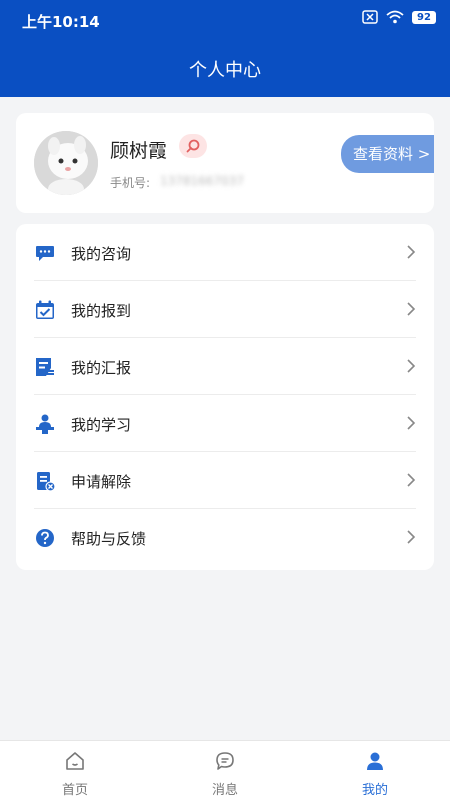 This screenshot has height=800, width=450. I want to click on tab-bar: 首页 消息 我的, so click(225, 770).